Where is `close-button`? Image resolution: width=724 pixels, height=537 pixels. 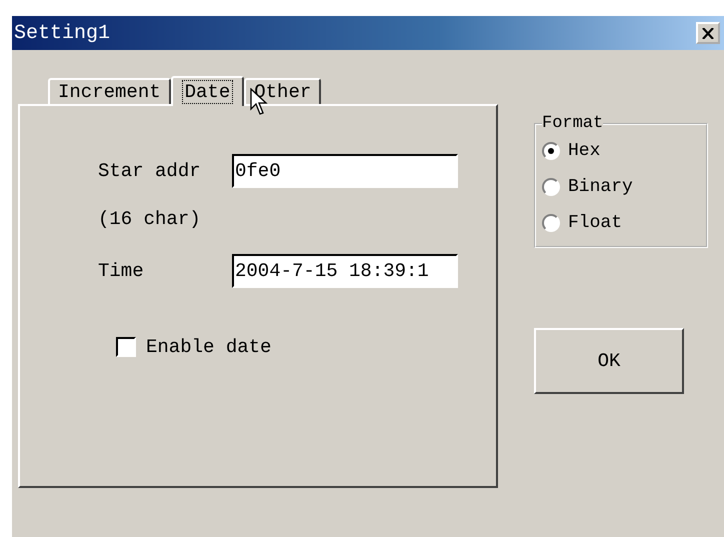
close-button is located at coordinates (708, 33).